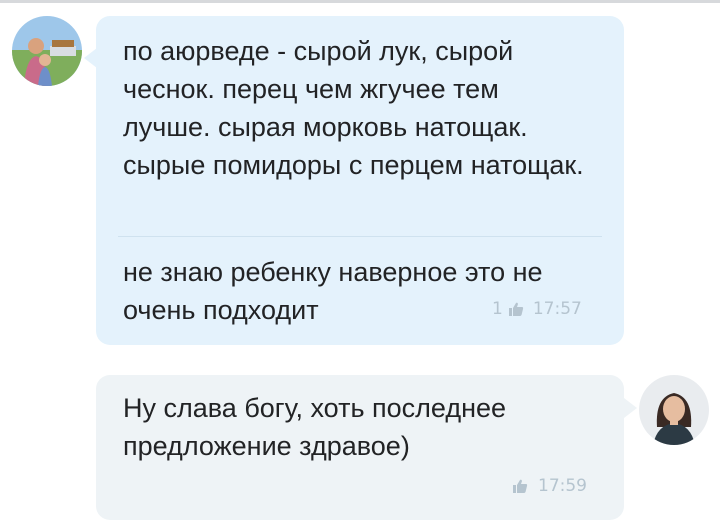 The image size is (720, 520). Describe the element at coordinates (562, 486) in the screenshot. I see `message-time: 17:59` at that location.